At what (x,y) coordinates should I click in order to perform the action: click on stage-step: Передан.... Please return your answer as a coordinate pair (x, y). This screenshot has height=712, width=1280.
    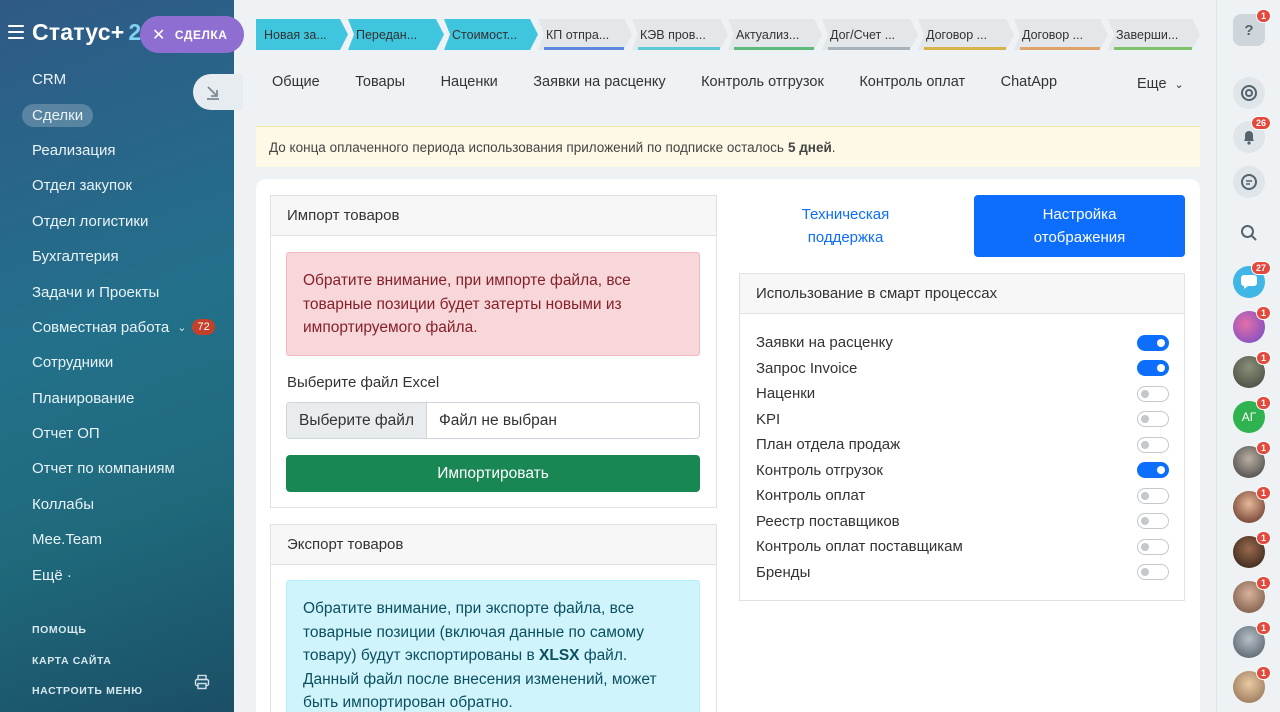
    Looking at the image, I should click on (396, 34).